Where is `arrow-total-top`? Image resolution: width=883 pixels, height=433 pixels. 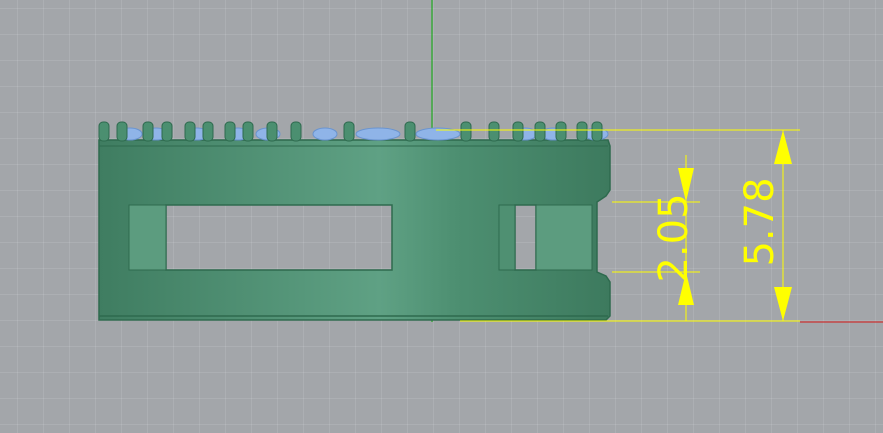 arrow-total-top is located at coordinates (783, 147).